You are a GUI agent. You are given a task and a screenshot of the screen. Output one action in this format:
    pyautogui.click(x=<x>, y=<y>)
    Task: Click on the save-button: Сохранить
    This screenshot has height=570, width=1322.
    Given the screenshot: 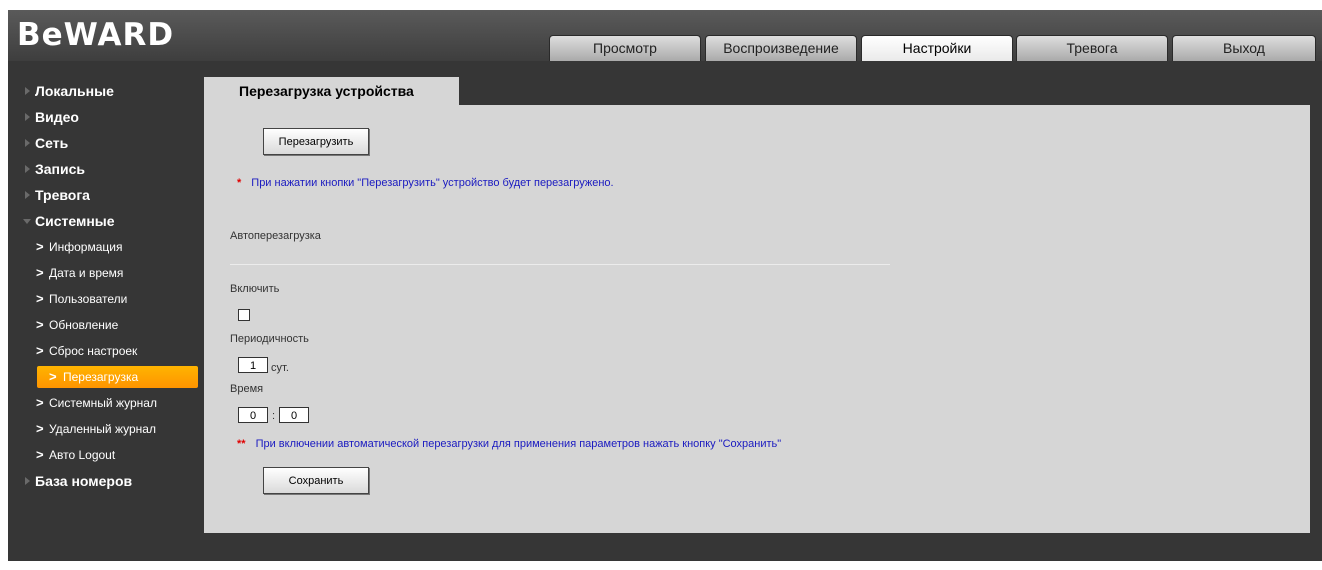 What is the action you would take?
    pyautogui.click(x=316, y=480)
    